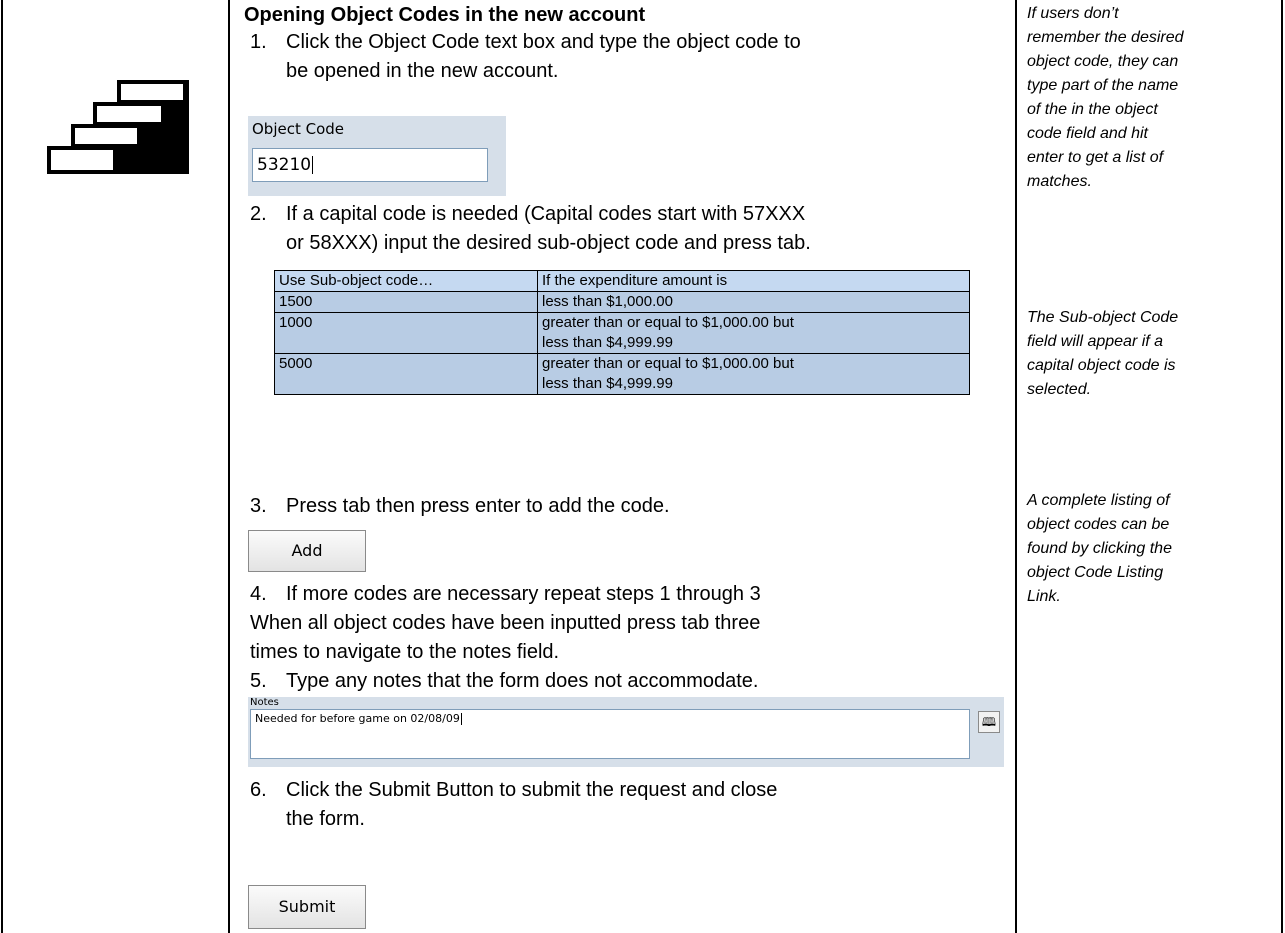 This screenshot has width=1285, height=933. What do you see at coordinates (258, 42) in the screenshot?
I see `step-number: 1.` at bounding box center [258, 42].